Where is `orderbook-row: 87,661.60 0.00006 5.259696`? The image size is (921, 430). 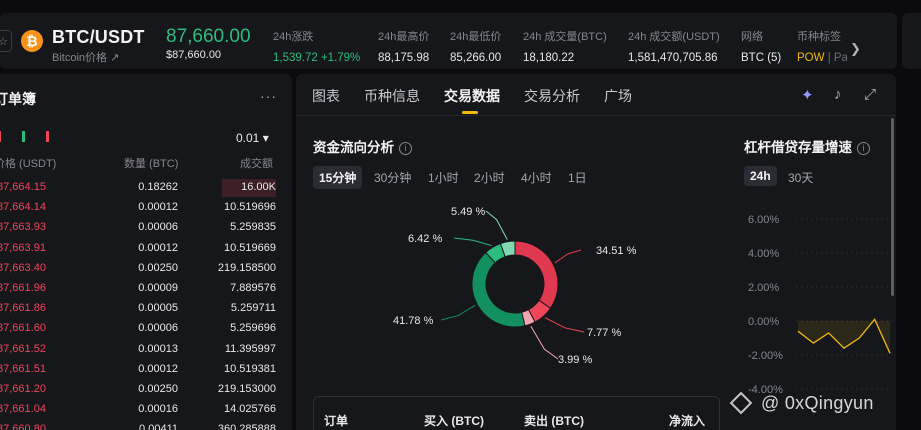
orderbook-row: 87,661.60 0.00006 5.259696 is located at coordinates (146, 329).